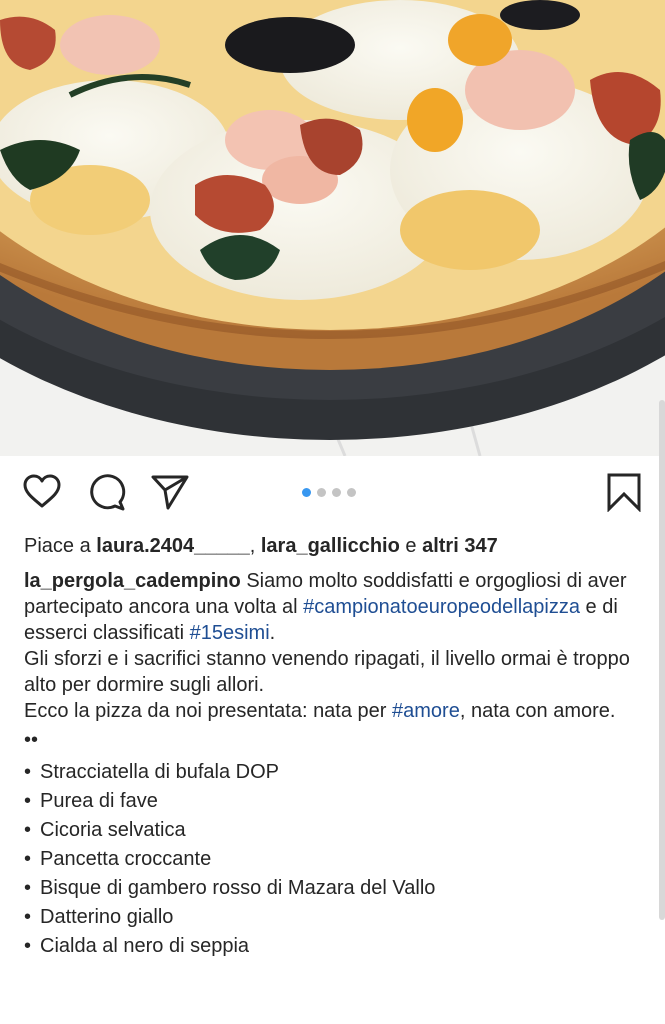 The image size is (665, 1024). What do you see at coordinates (57, 546) in the screenshot?
I see `likes-prefix: Piace a` at bounding box center [57, 546].